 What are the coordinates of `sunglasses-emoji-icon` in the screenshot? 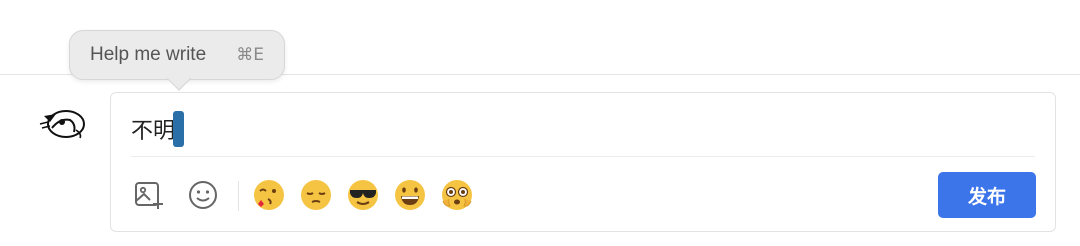 It's located at (363, 195).